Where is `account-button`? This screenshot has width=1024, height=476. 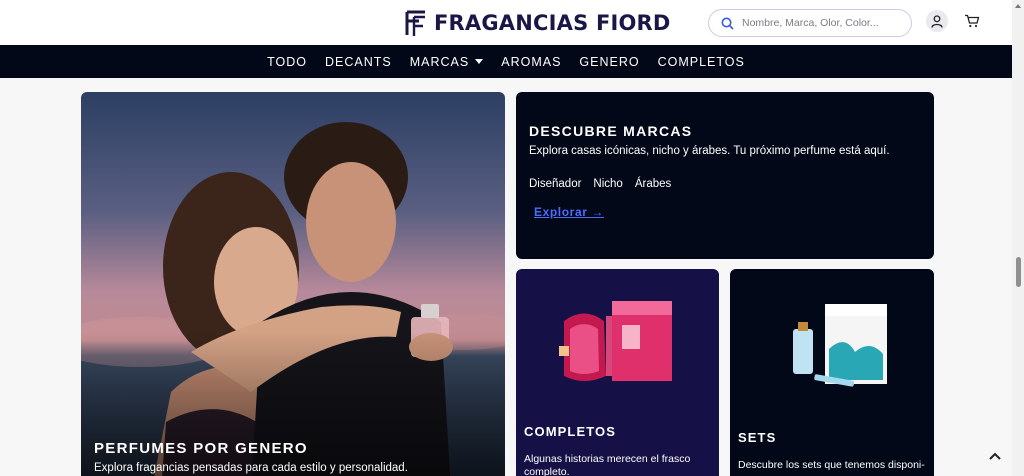 account-button is located at coordinates (937, 21).